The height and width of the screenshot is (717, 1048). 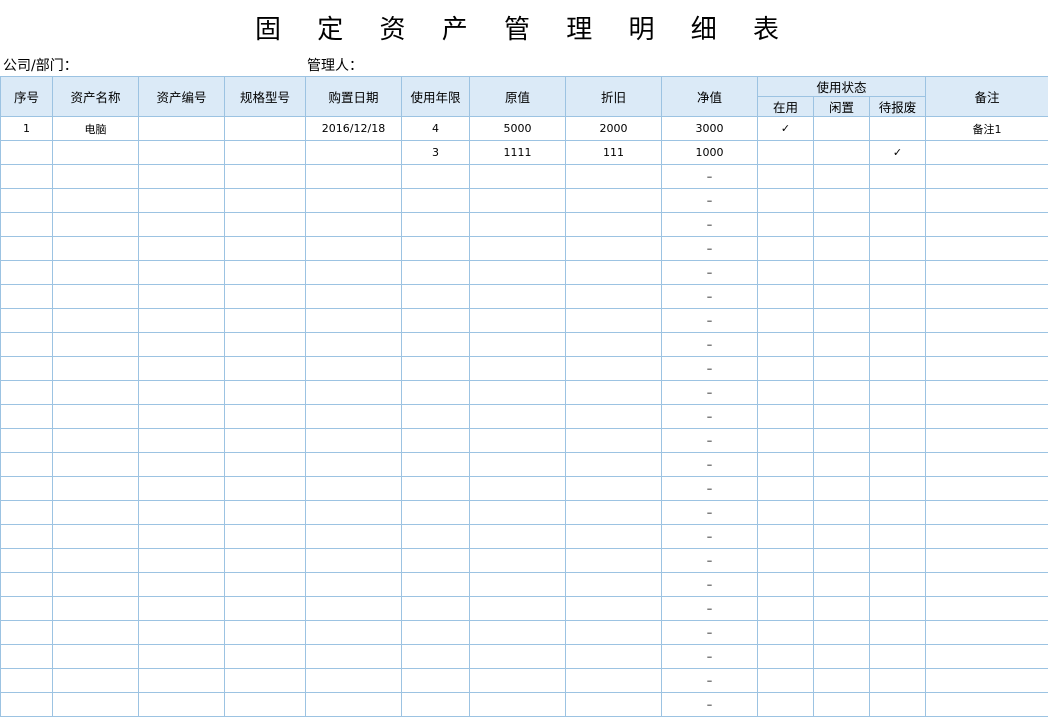 I want to click on cell-status-in-use: ✓, so click(x=786, y=129).